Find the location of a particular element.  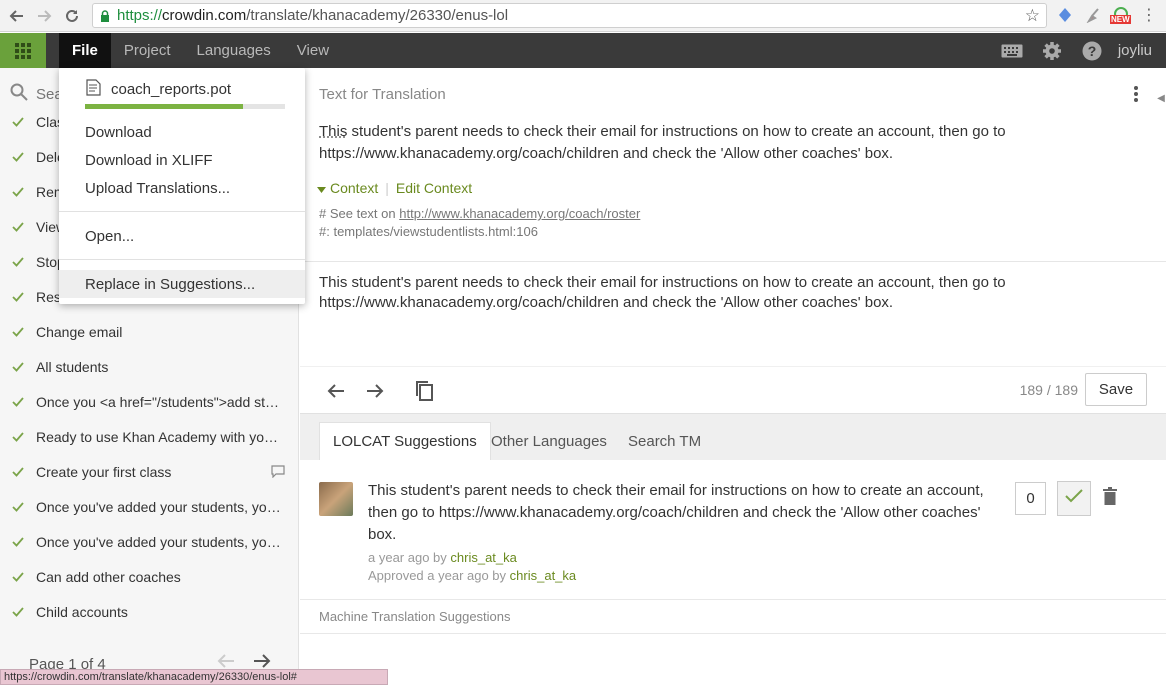

bookmark-star-icon: ☆ is located at coordinates (1032, 16).